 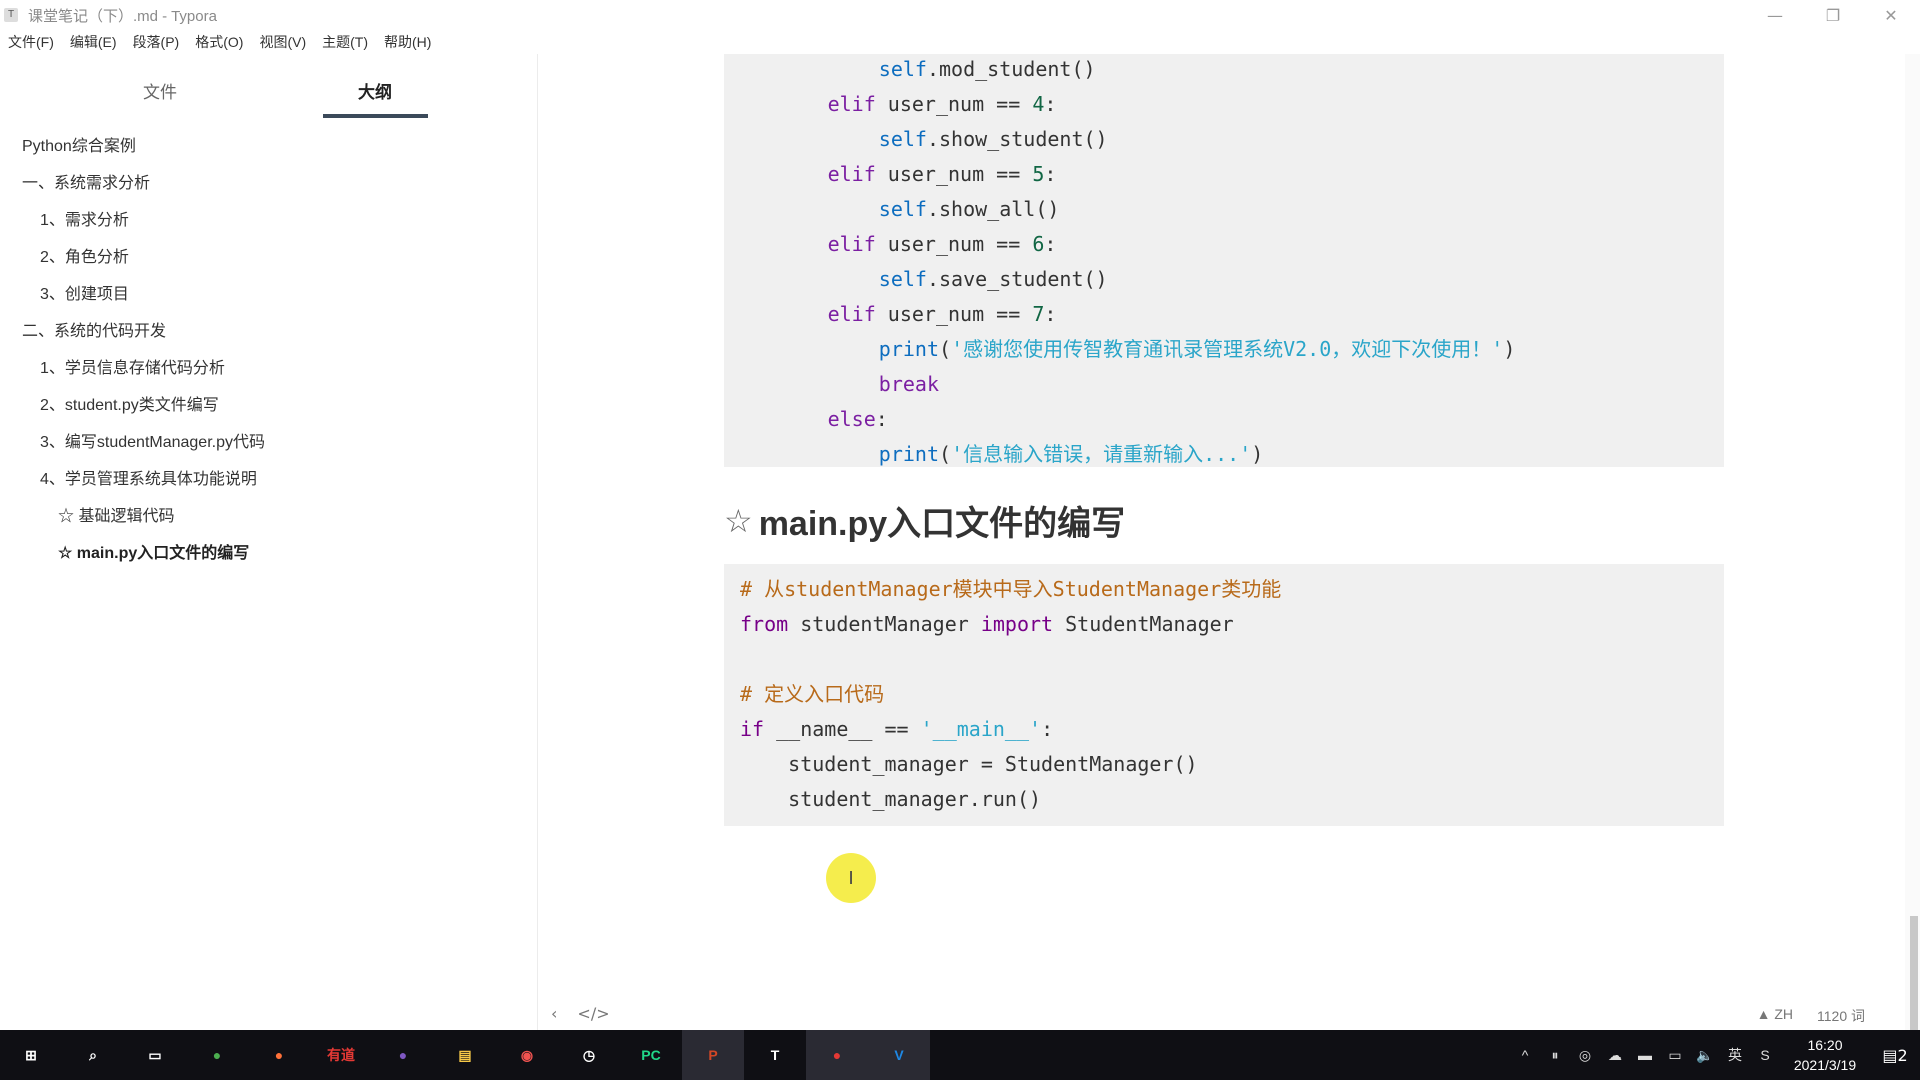 What do you see at coordinates (129, 403) in the screenshot?
I see `outline-item: 2、student.py类文件编写` at bounding box center [129, 403].